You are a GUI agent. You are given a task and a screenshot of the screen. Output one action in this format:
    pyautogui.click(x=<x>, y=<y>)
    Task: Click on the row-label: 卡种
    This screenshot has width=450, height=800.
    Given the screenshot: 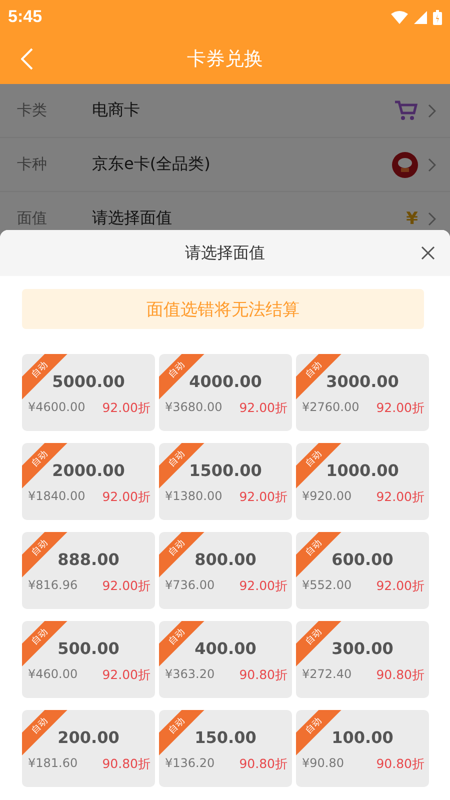 What is the action you would take?
    pyautogui.click(x=32, y=164)
    